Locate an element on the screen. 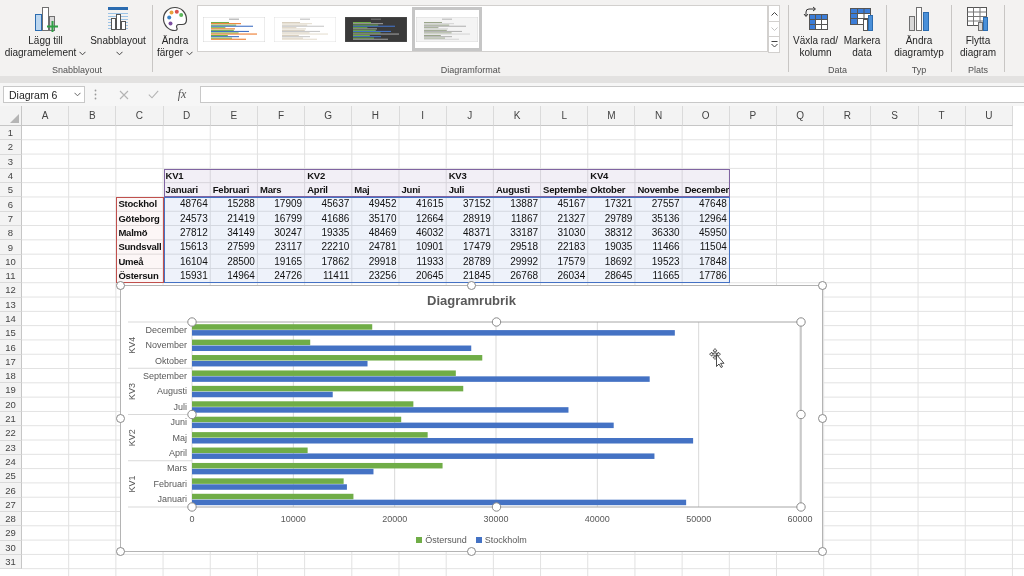  quarter-label: KV2 is located at coordinates (316, 175).